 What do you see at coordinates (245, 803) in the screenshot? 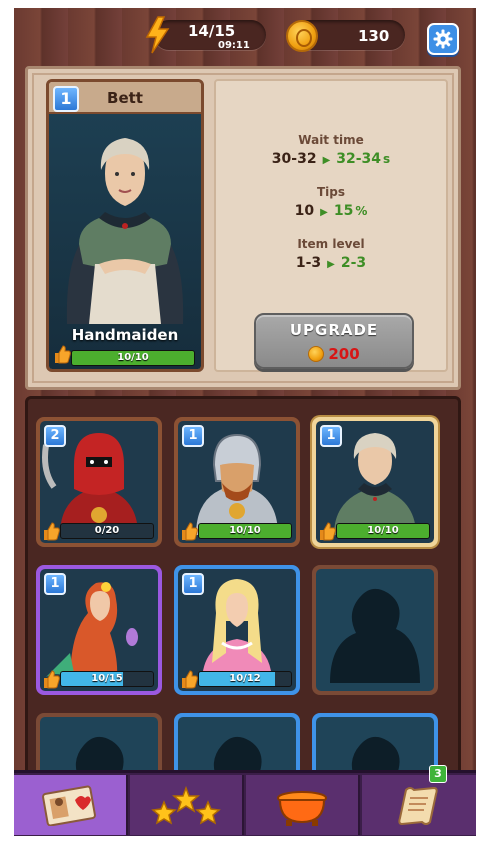
I see `bottom-nav` at bounding box center [245, 803].